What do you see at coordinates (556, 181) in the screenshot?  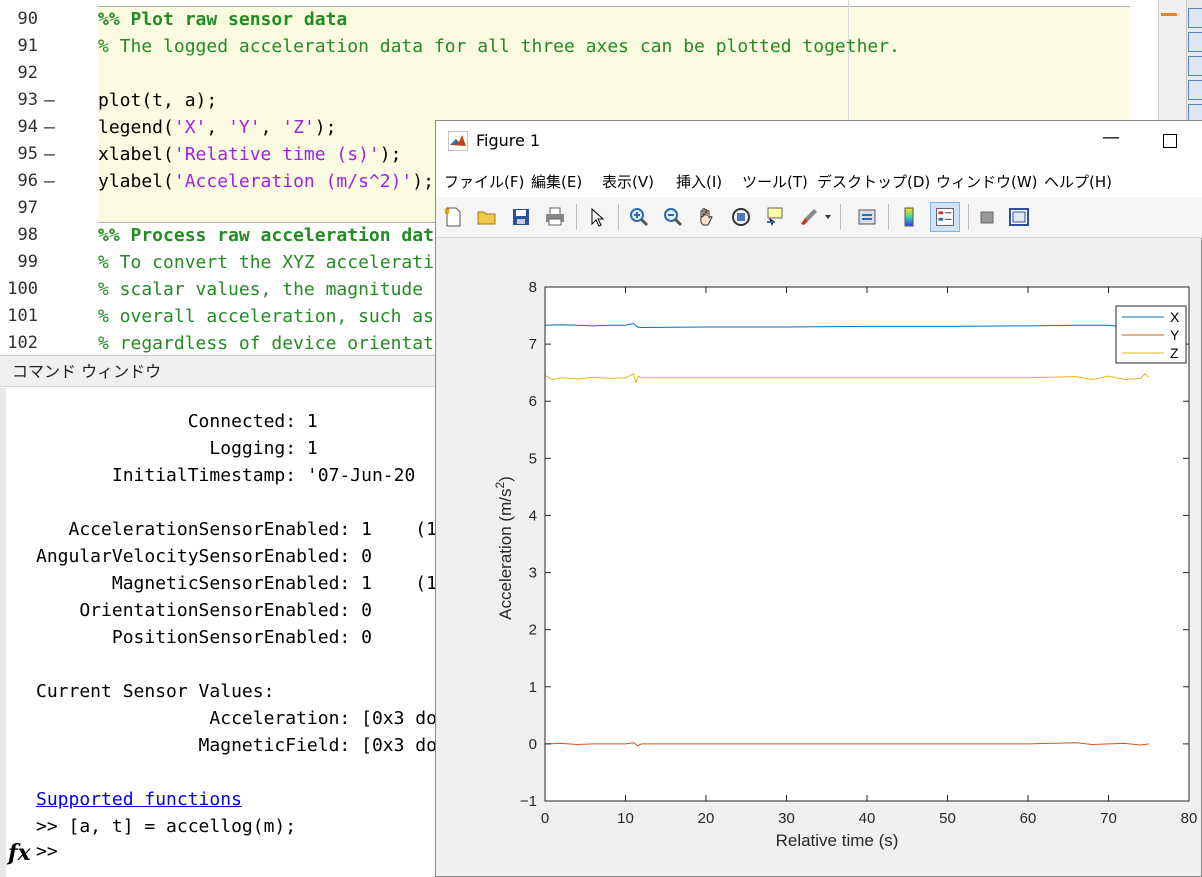 I see `menu-edit: 編集(E)` at bounding box center [556, 181].